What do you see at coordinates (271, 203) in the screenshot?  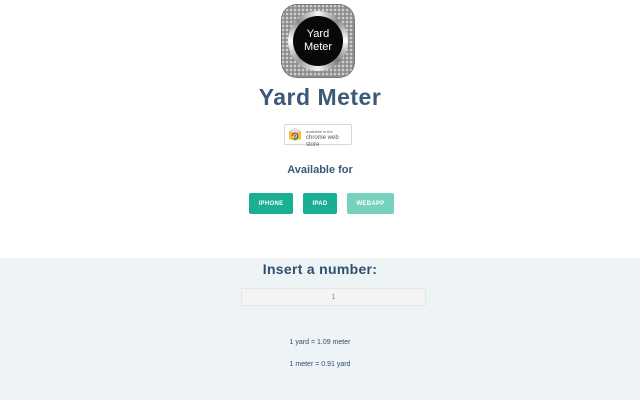 I see `iphone-button: IPHONE` at bounding box center [271, 203].